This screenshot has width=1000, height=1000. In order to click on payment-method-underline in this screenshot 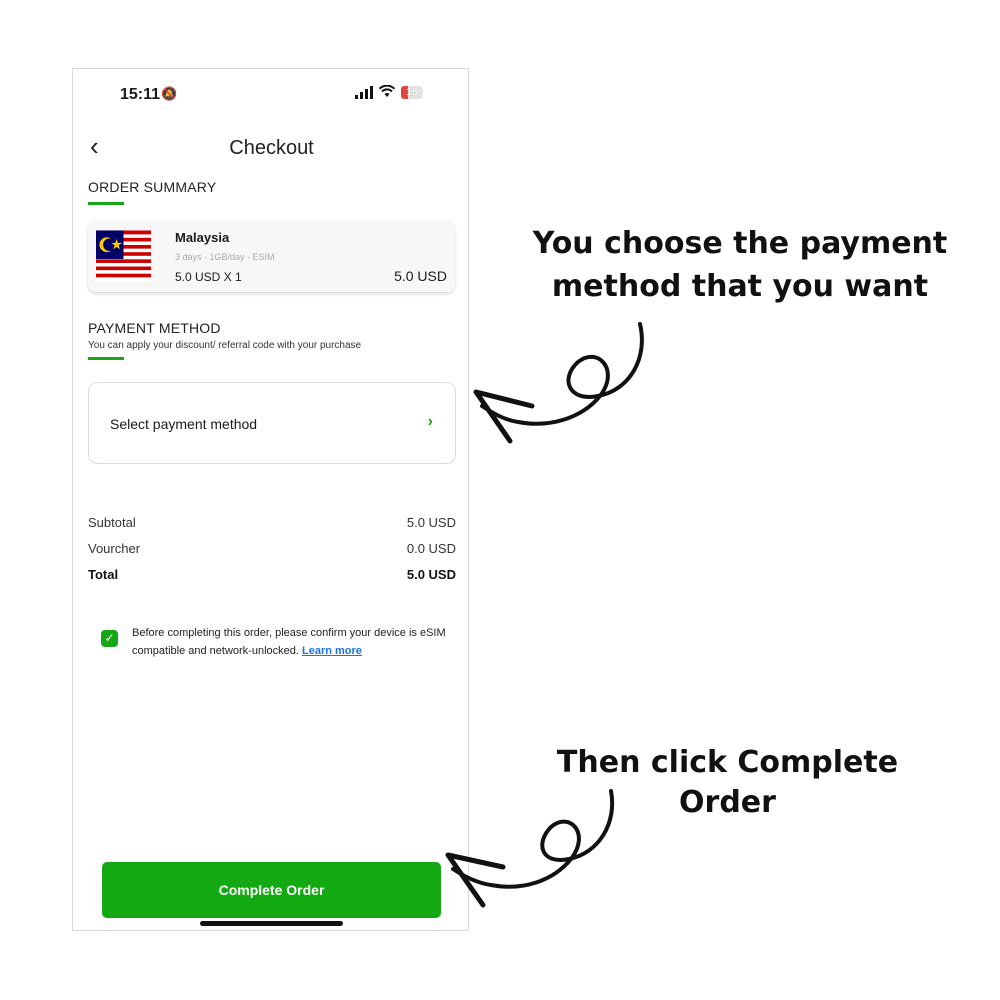, I will do `click(106, 358)`.